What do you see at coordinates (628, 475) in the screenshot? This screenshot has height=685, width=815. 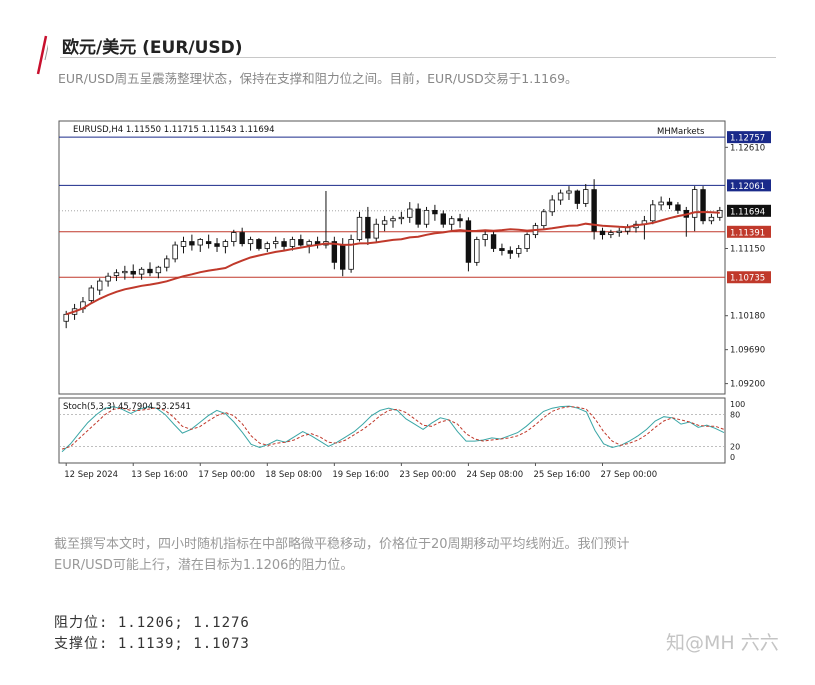 I see `x-tick-label: 27 Sep 00:00` at bounding box center [628, 475].